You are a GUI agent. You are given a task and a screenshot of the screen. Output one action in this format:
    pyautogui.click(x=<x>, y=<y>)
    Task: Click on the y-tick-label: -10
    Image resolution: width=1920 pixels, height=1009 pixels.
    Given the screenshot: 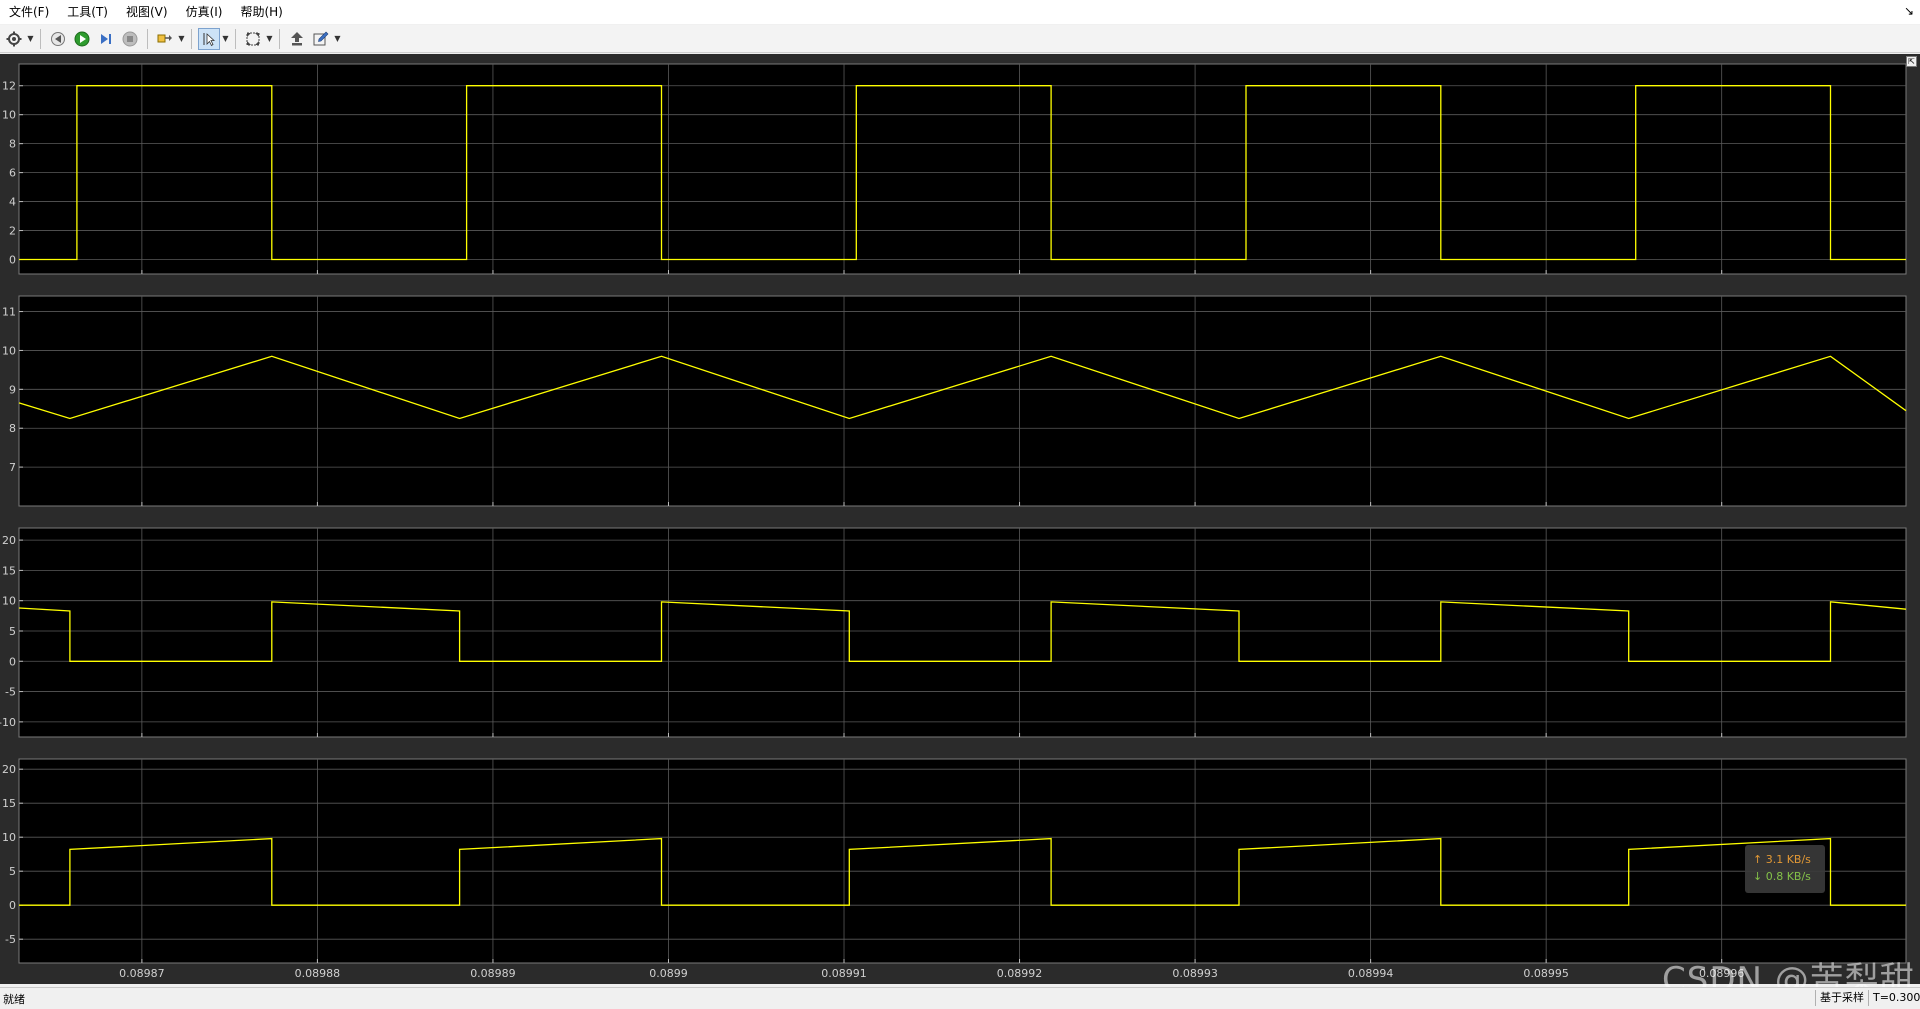 What is the action you would take?
    pyautogui.click(x=8, y=722)
    